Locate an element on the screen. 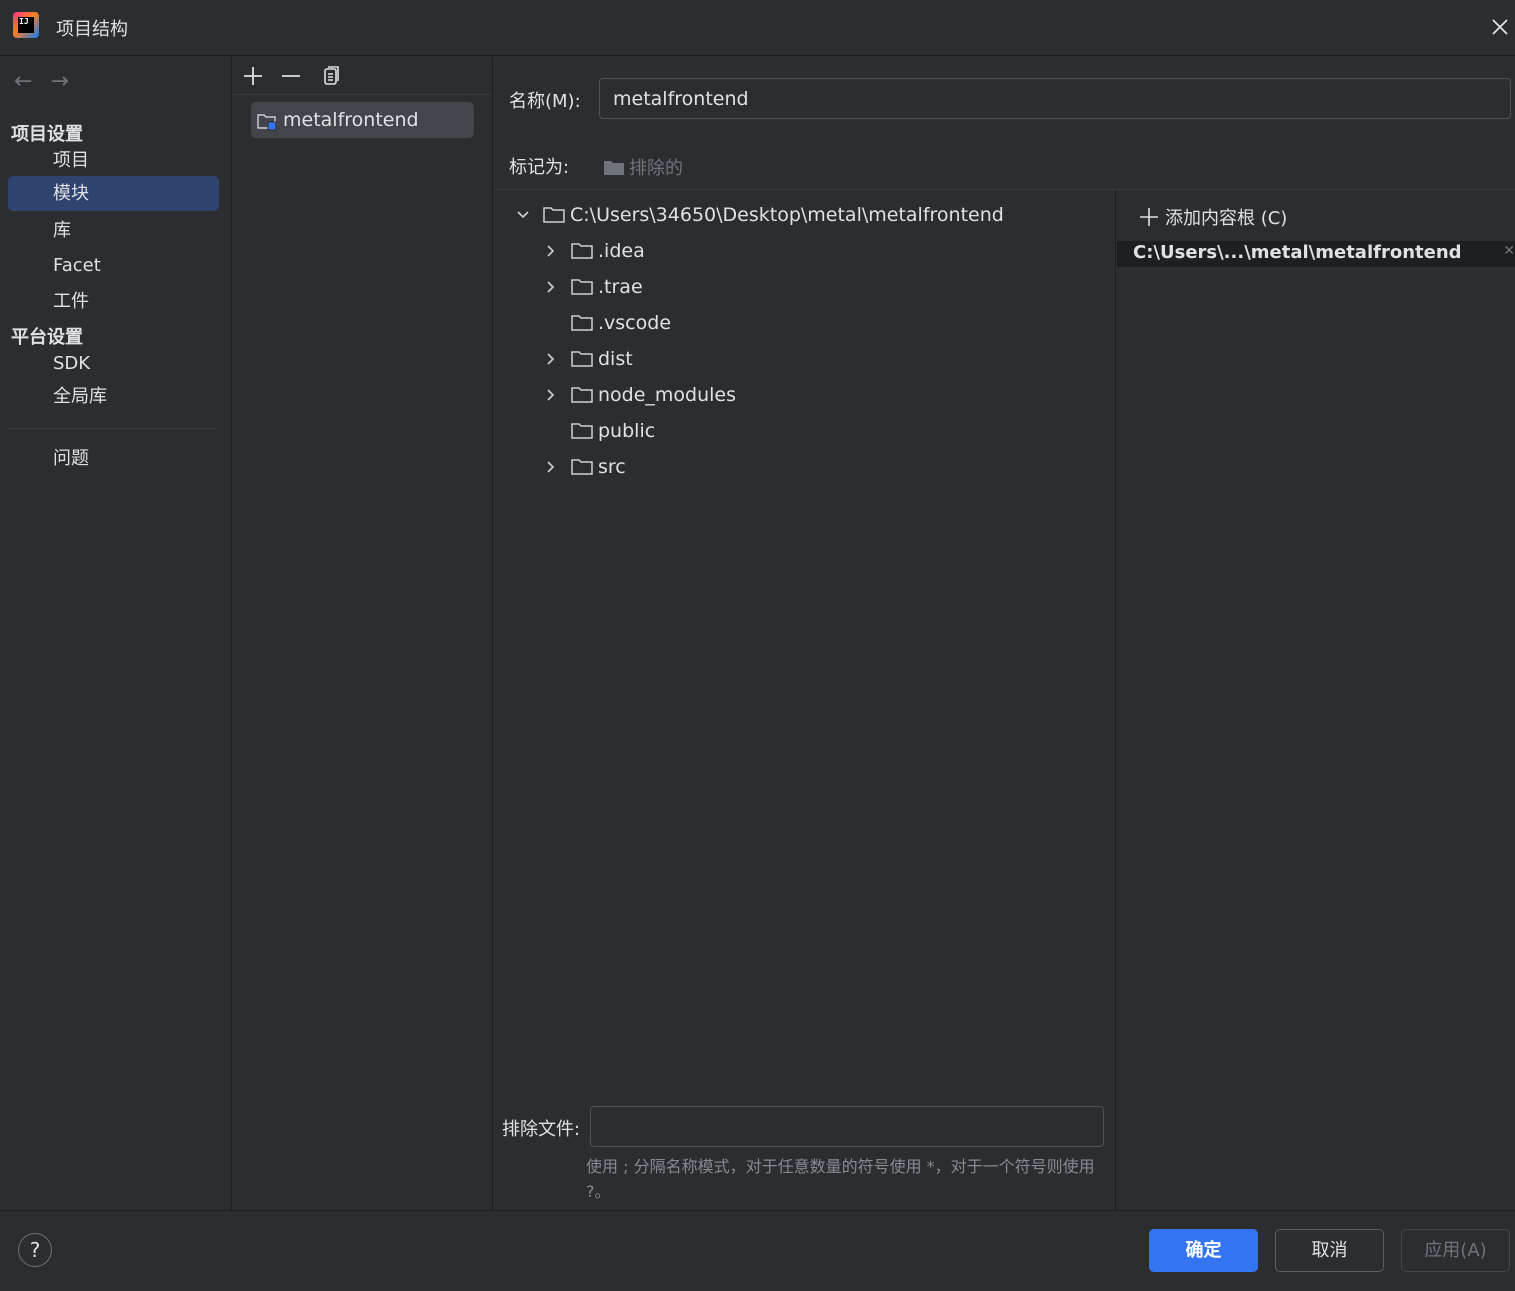 This screenshot has height=1291, width=1515. cancel-button: 取消 is located at coordinates (1329, 1250).